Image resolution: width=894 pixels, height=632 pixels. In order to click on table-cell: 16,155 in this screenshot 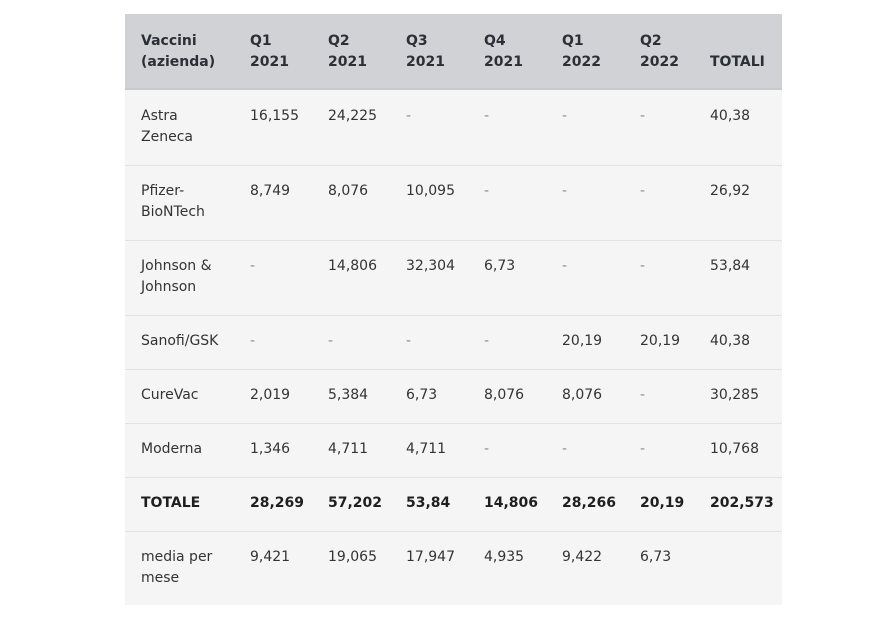, I will do `click(274, 116)`.